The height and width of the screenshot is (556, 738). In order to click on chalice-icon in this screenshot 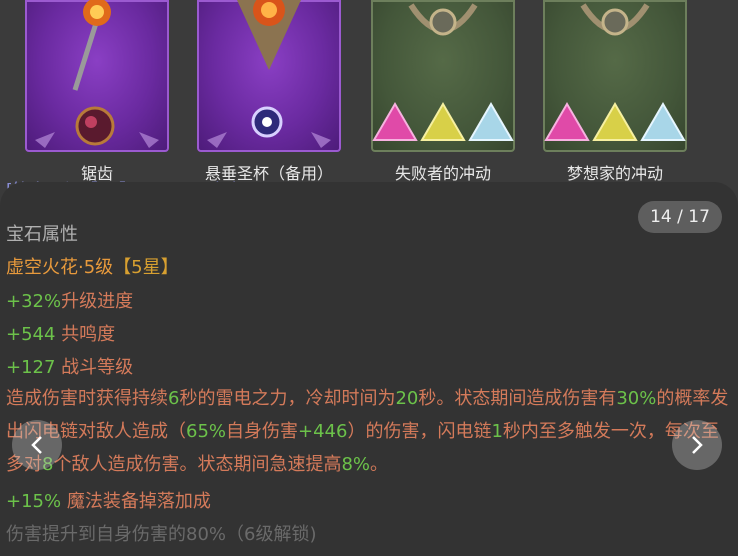, I will do `click(269, 74)`.